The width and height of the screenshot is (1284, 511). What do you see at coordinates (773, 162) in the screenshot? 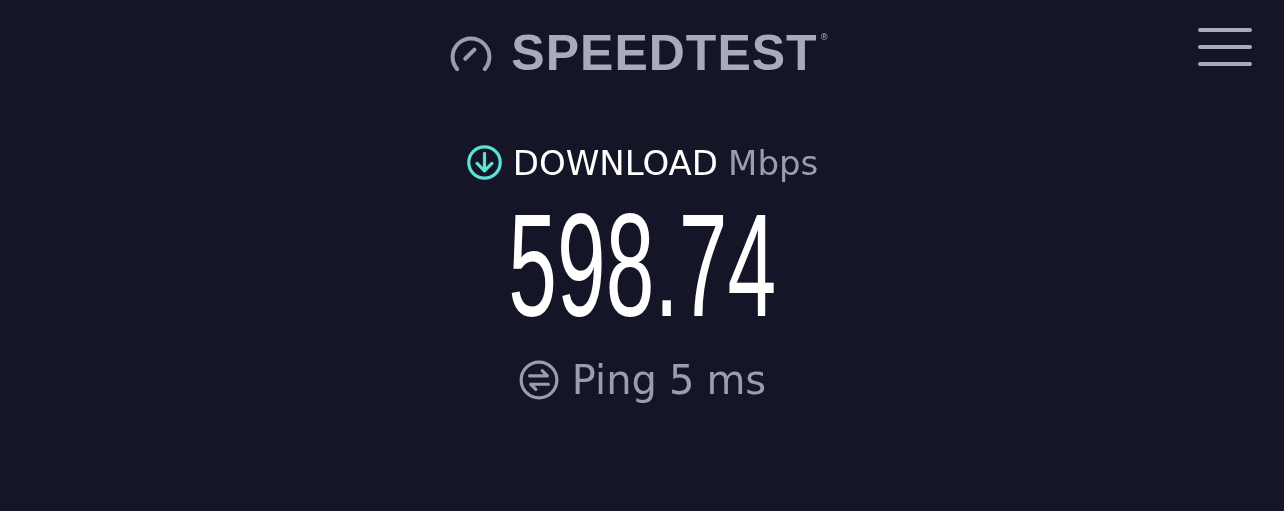
I see `unit-label: Mbps` at bounding box center [773, 162].